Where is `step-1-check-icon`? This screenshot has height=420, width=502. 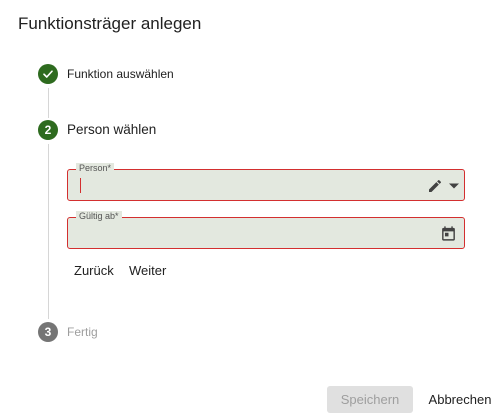 step-1-check-icon is located at coordinates (48, 74).